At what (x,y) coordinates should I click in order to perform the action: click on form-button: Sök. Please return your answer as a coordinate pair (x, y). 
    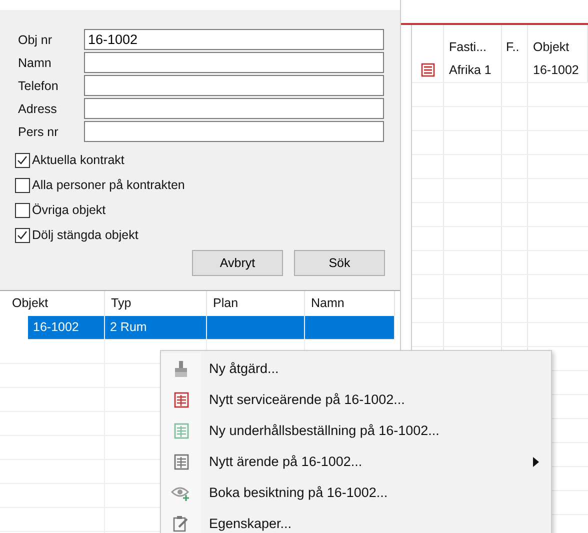
    Looking at the image, I should click on (339, 263).